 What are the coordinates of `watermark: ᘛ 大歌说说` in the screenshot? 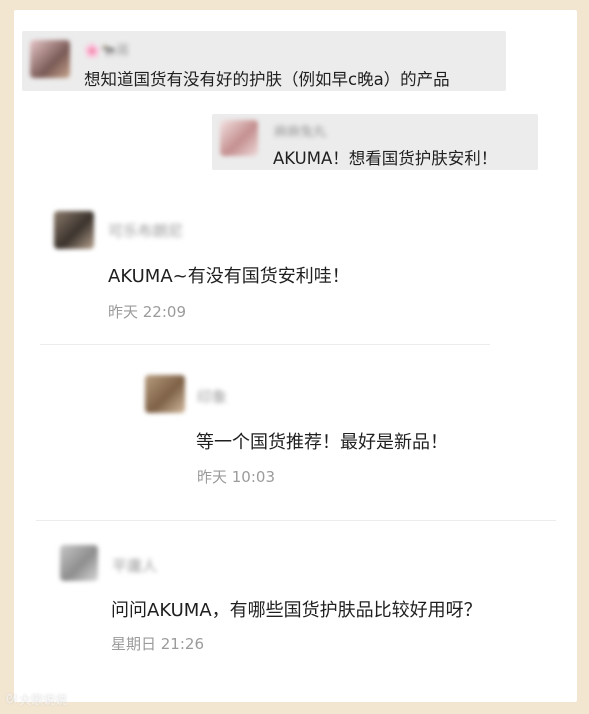 It's located at (36, 699).